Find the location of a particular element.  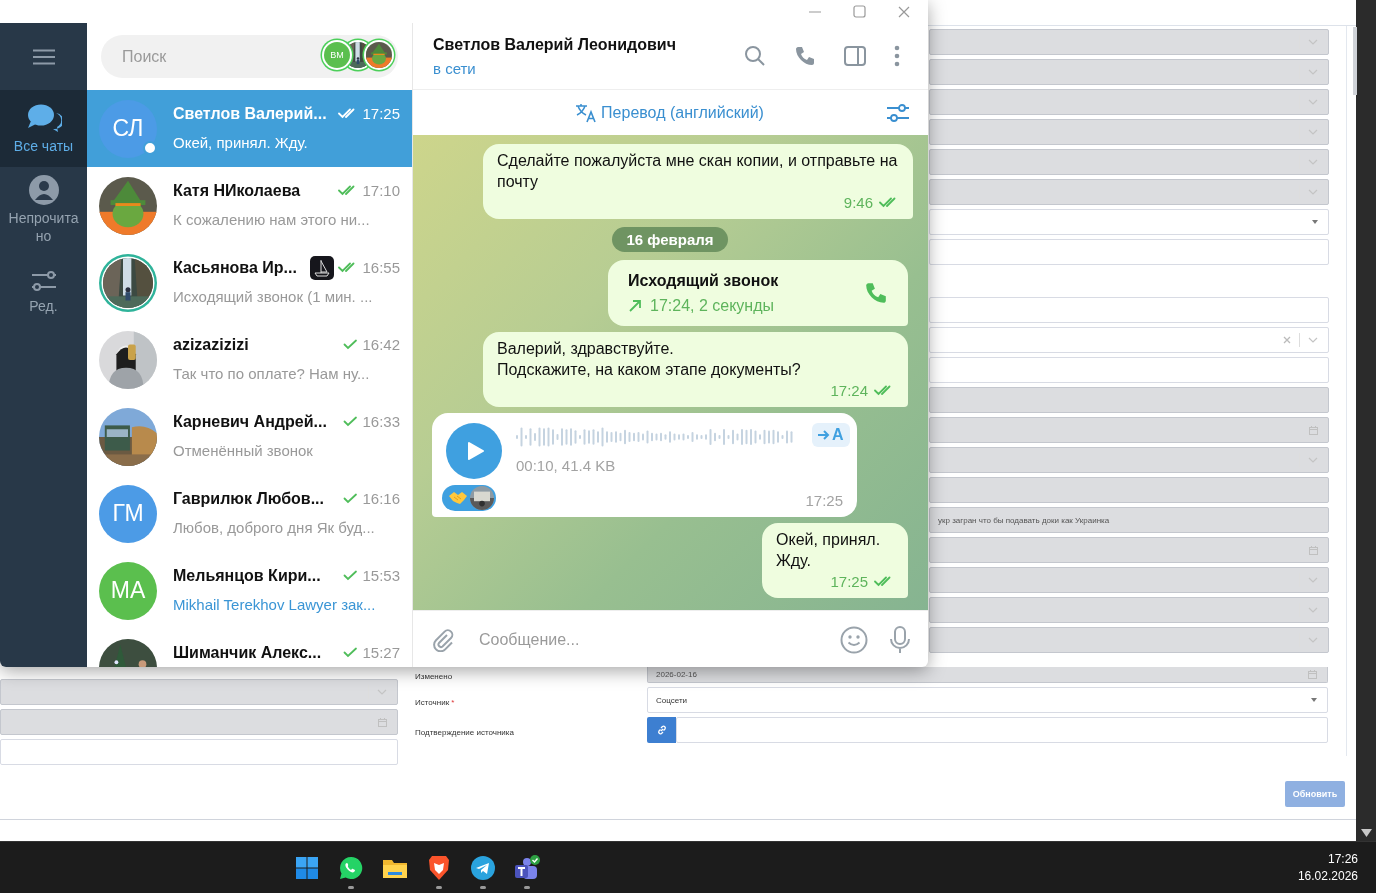

avatar: МА is located at coordinates (128, 590).